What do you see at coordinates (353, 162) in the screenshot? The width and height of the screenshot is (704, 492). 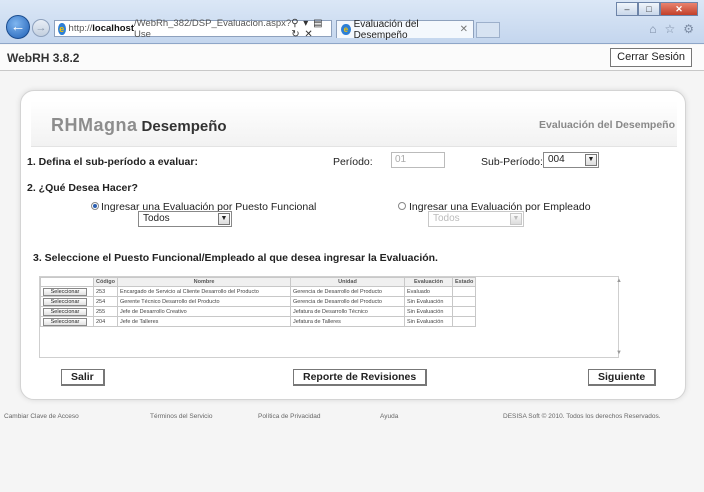 I see `periodo-label: Período:` at bounding box center [353, 162].